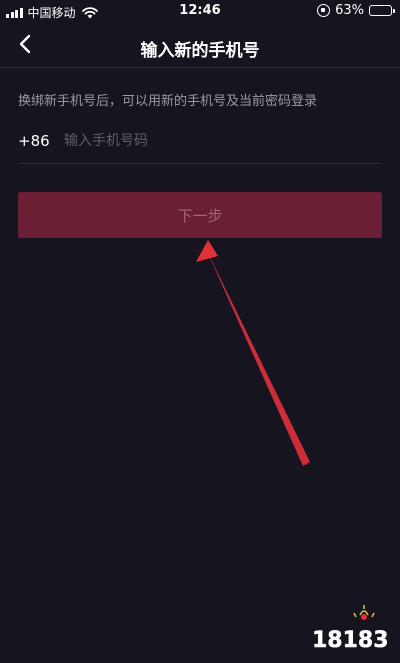 Image resolution: width=400 pixels, height=663 pixels. I want to click on nav-bar: 输入新的手机号, so click(200, 46).